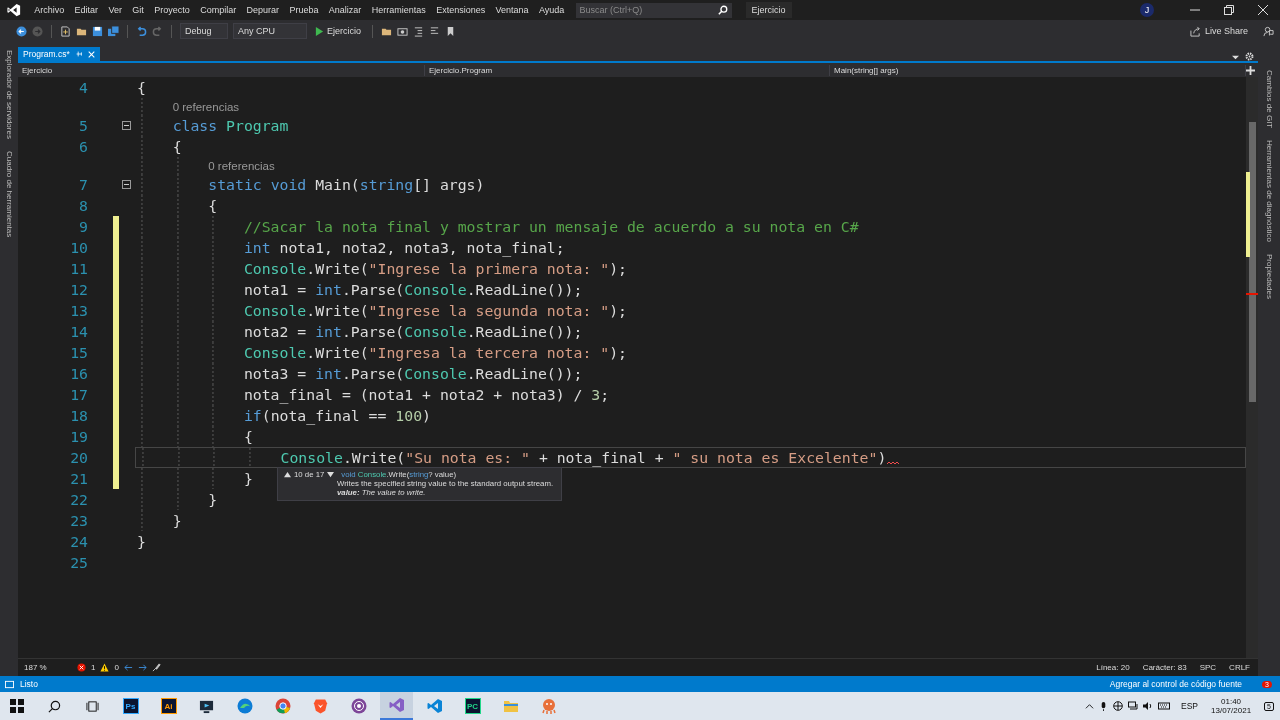 Image resolution: width=1280 pixels, height=720 pixels. Describe the element at coordinates (172, 10) in the screenshot. I see `menu-item: Proyecto` at that location.